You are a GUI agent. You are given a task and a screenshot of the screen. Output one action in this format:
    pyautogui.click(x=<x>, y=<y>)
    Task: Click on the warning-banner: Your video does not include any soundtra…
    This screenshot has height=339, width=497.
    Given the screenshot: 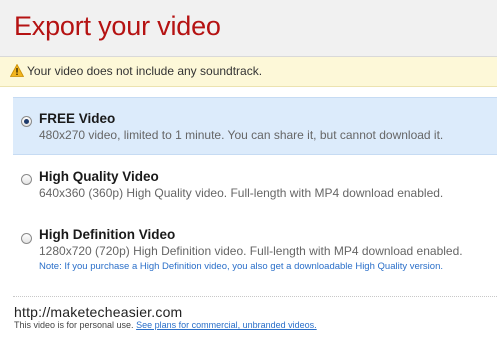 What is the action you would take?
    pyautogui.click(x=248, y=72)
    